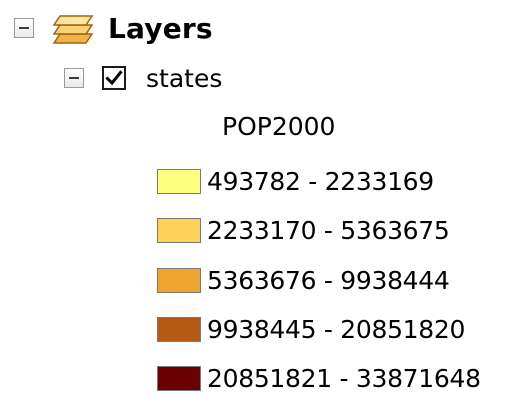  I want to click on legend-class-row: 20851821 - 33871648, so click(319, 378).